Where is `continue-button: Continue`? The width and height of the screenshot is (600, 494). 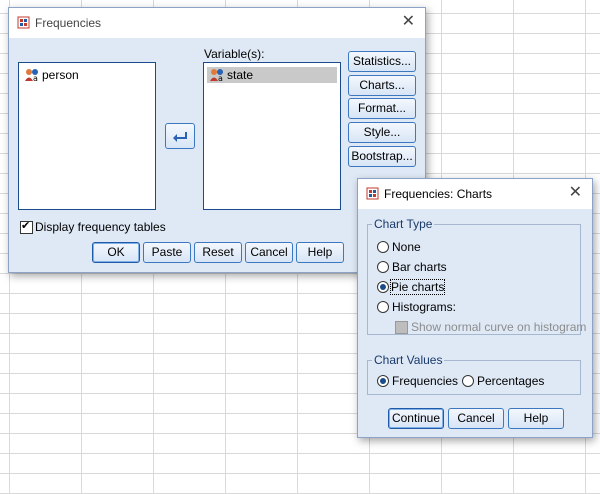
continue-button: Continue is located at coordinates (416, 418).